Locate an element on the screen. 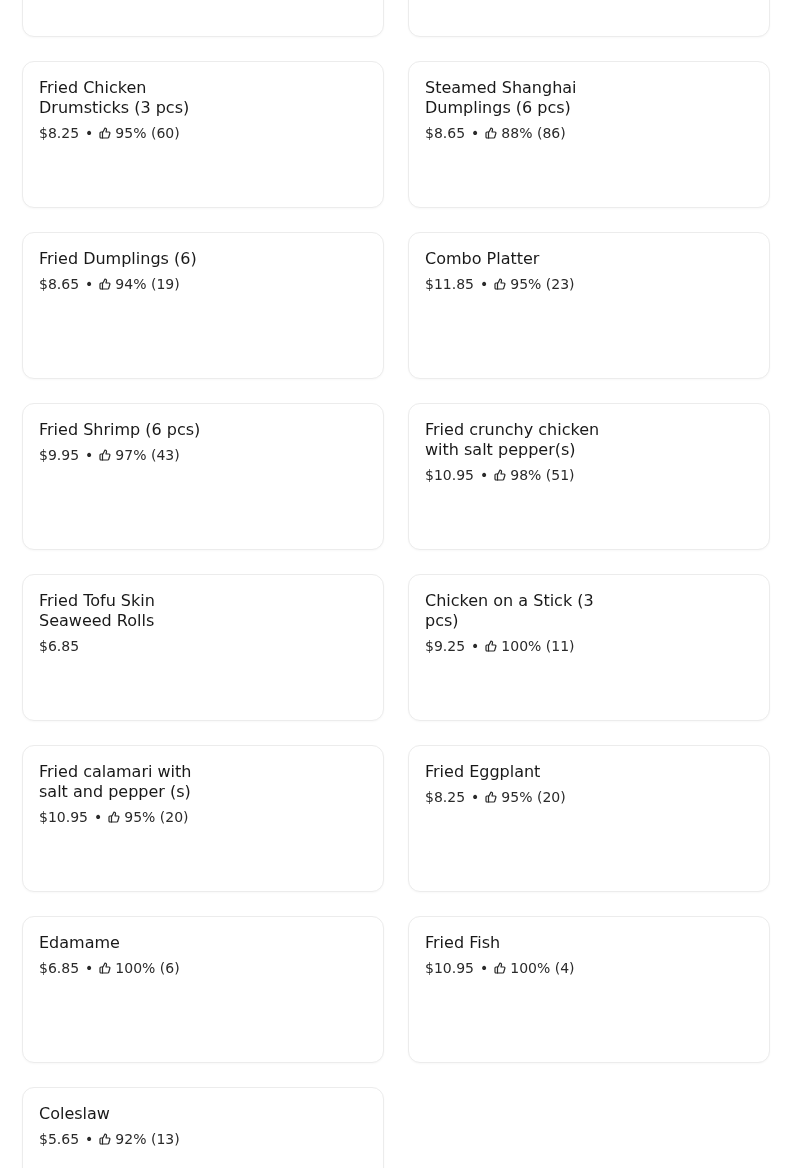 The height and width of the screenshot is (1168, 804). dish-price: $11.85 is located at coordinates (449, 284).